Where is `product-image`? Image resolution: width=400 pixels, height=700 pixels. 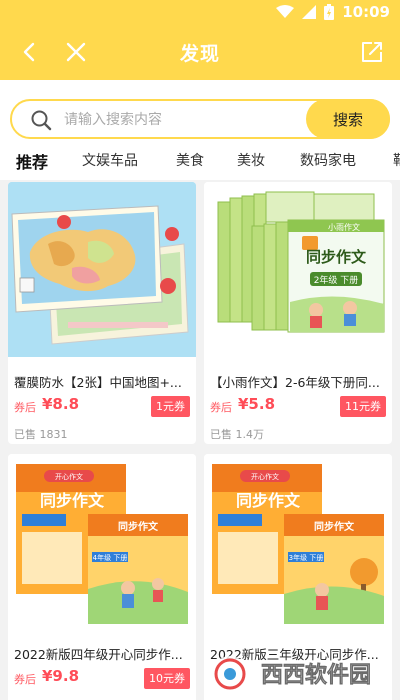
product-image is located at coordinates (102, 269).